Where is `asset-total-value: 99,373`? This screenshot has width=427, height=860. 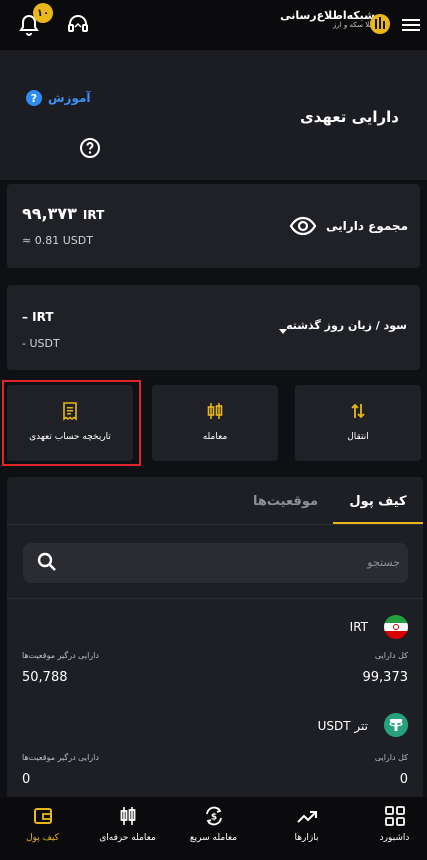
asset-total-value: 99,373 is located at coordinates (385, 677).